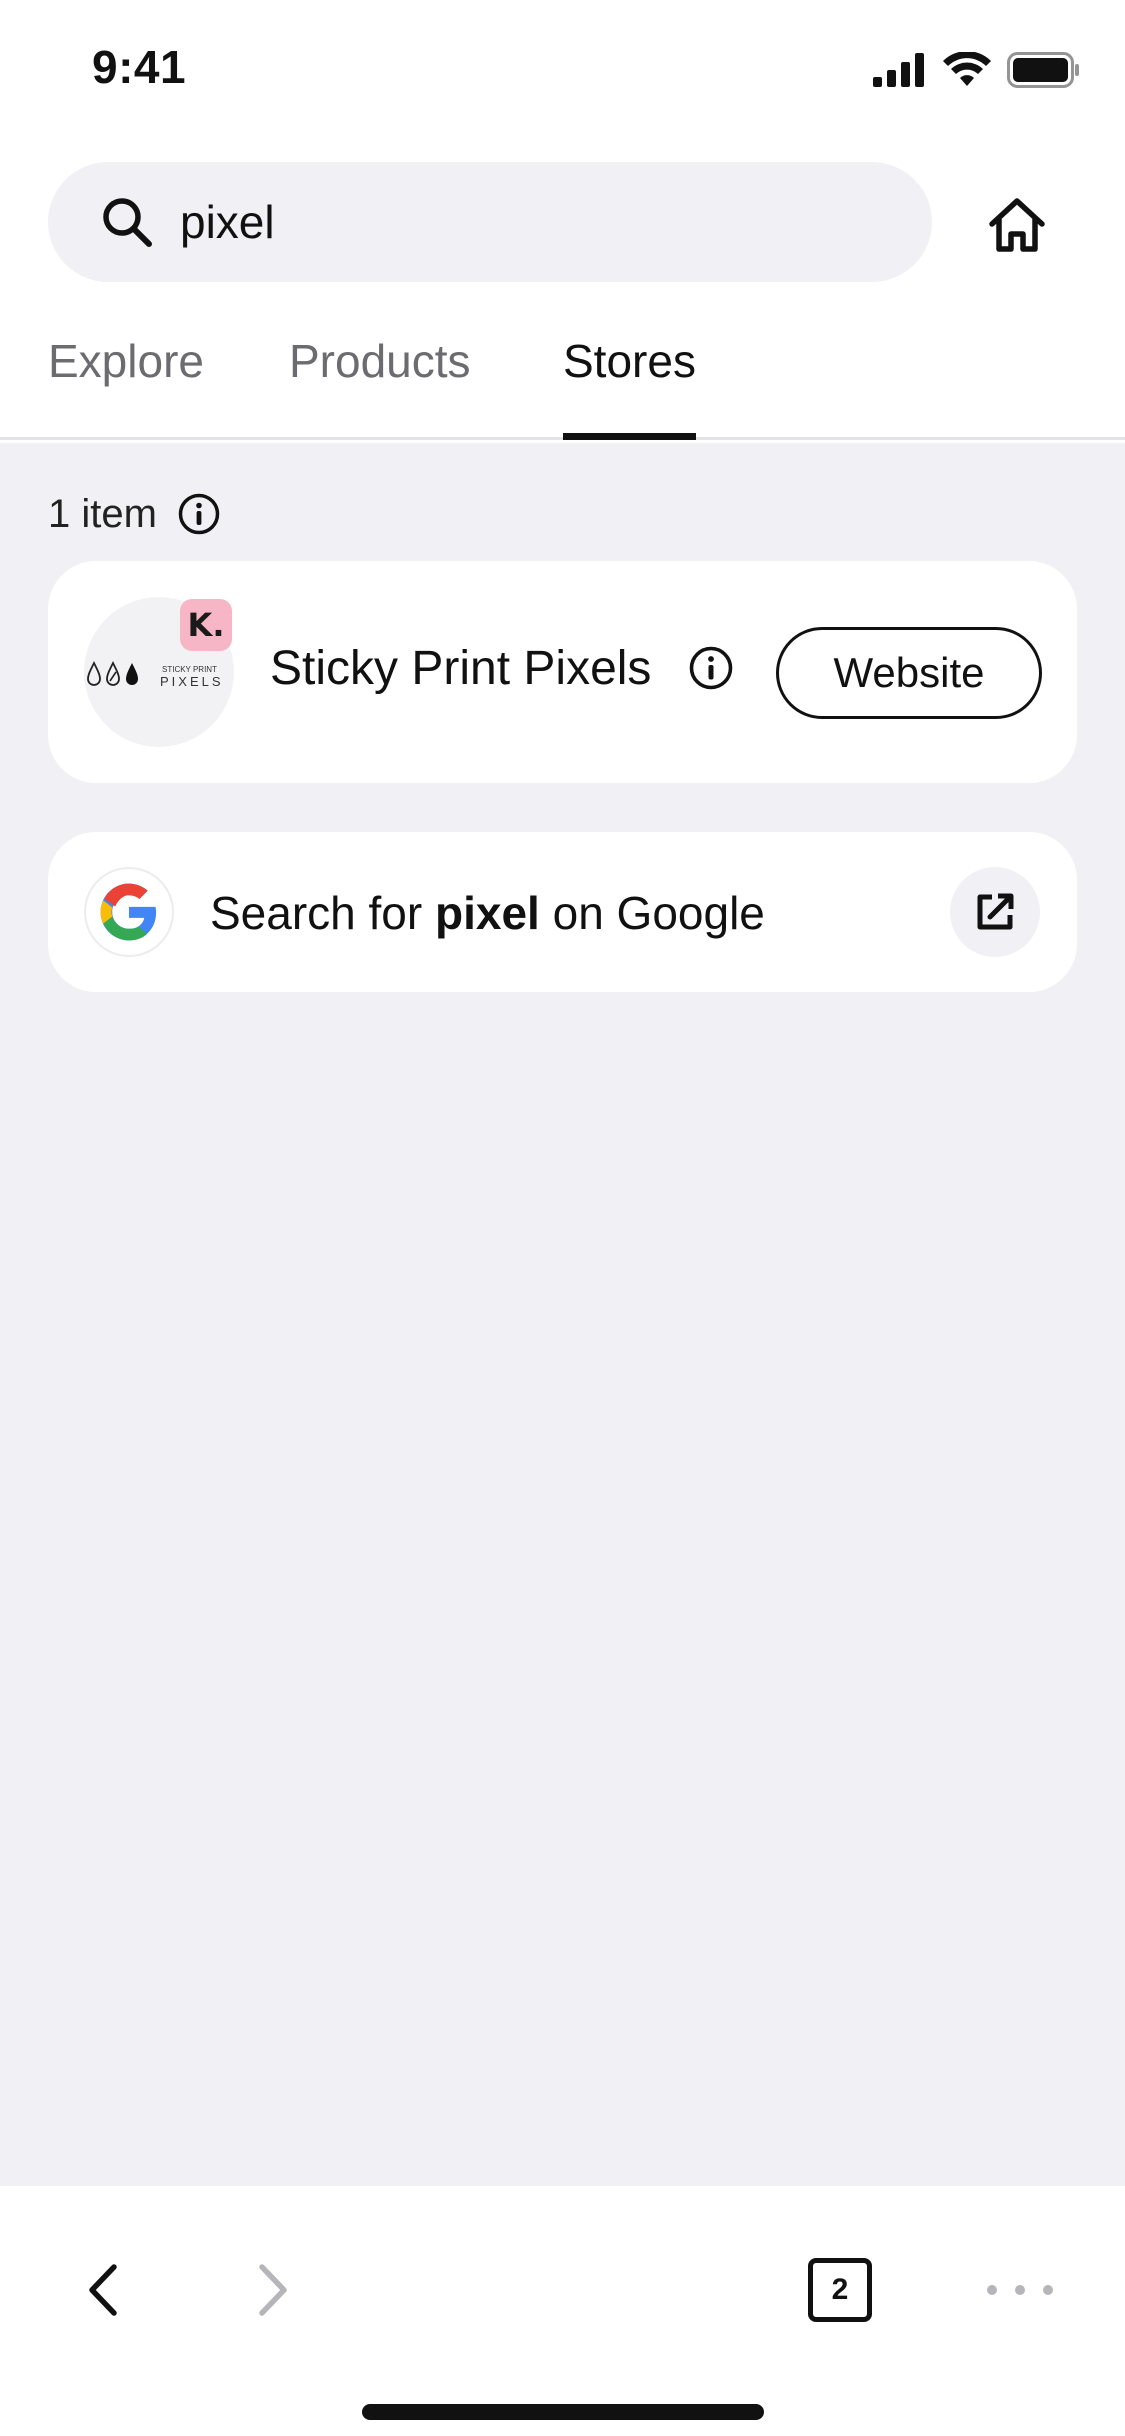 This screenshot has height=2436, width=1125. What do you see at coordinates (967, 69) in the screenshot?
I see `wifi-icon` at bounding box center [967, 69].